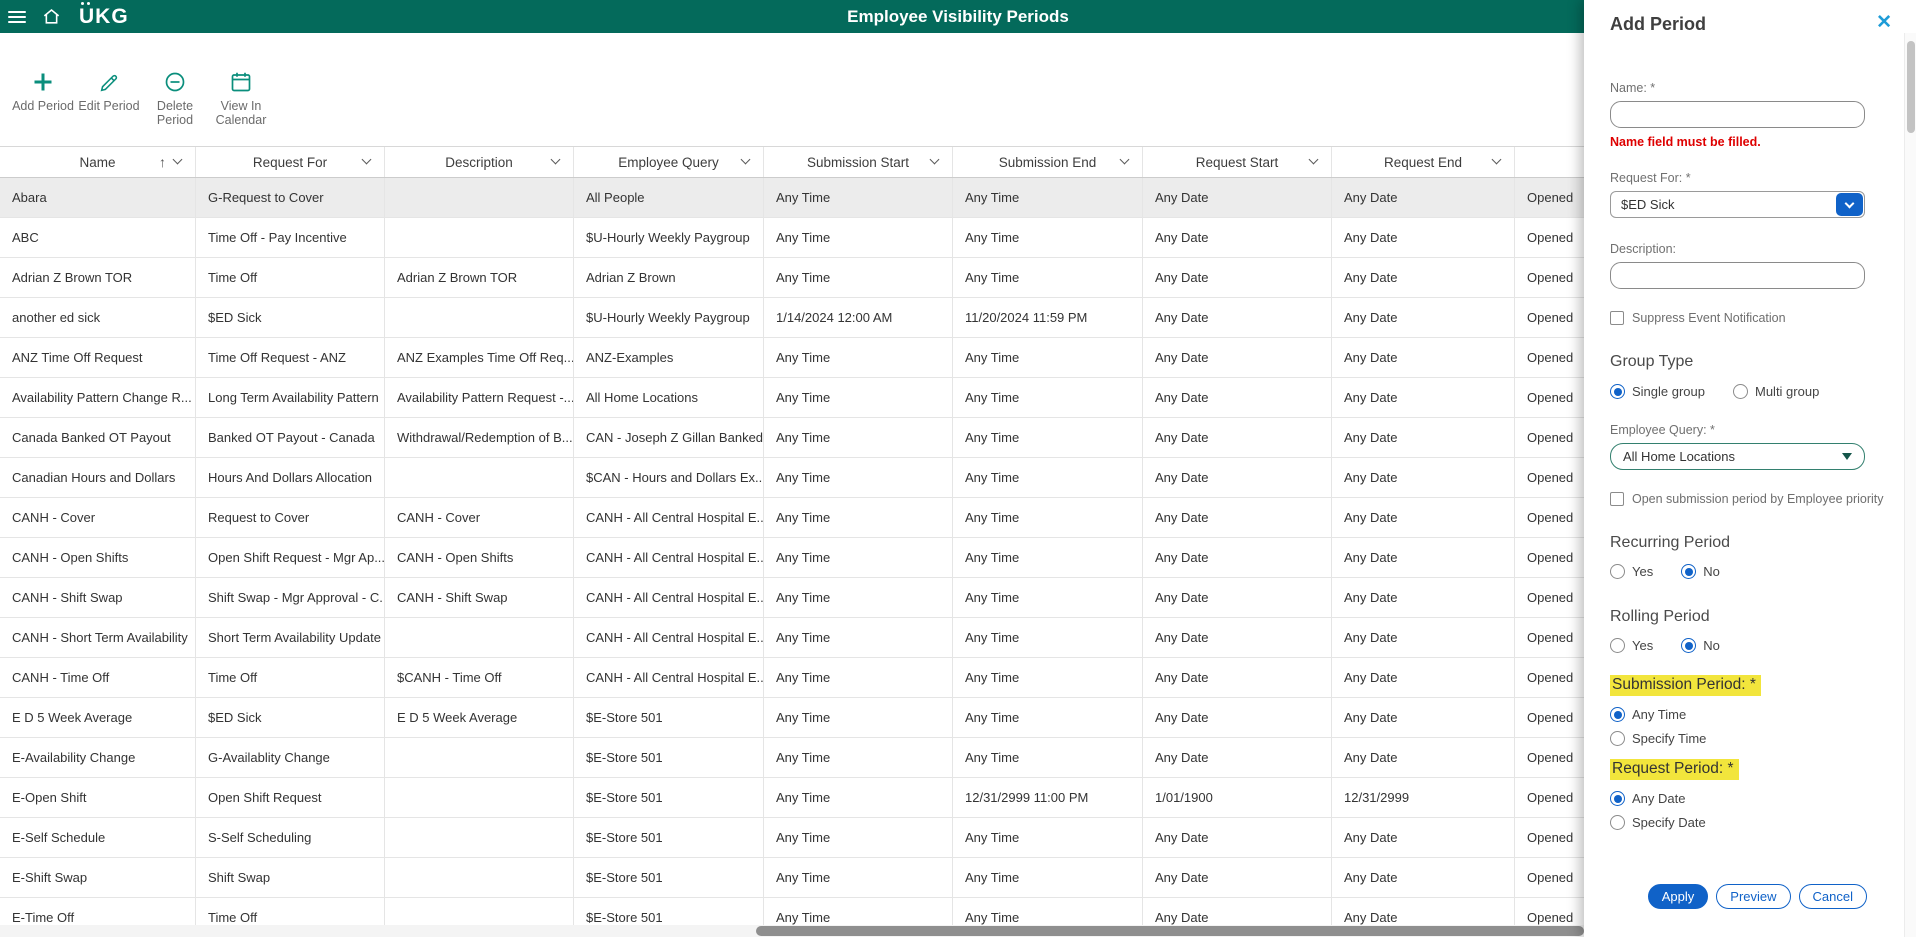 The height and width of the screenshot is (937, 1916). I want to click on column-header: Employee Query, so click(669, 162).